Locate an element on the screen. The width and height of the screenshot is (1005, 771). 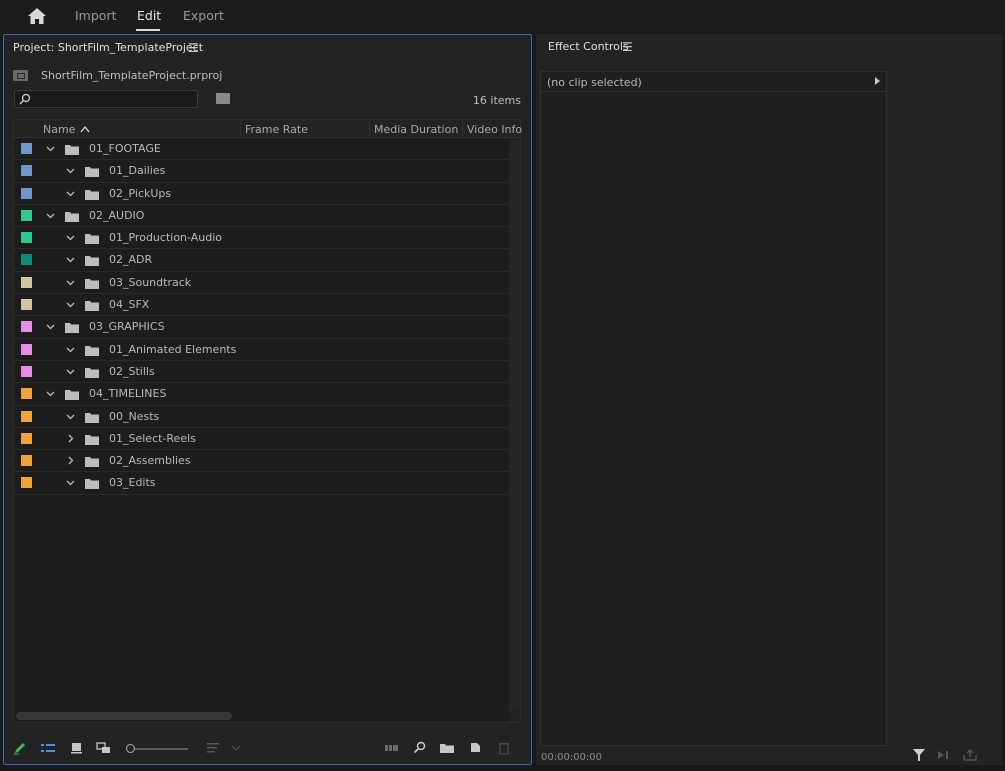
icon-view-icon is located at coordinates (77, 748).